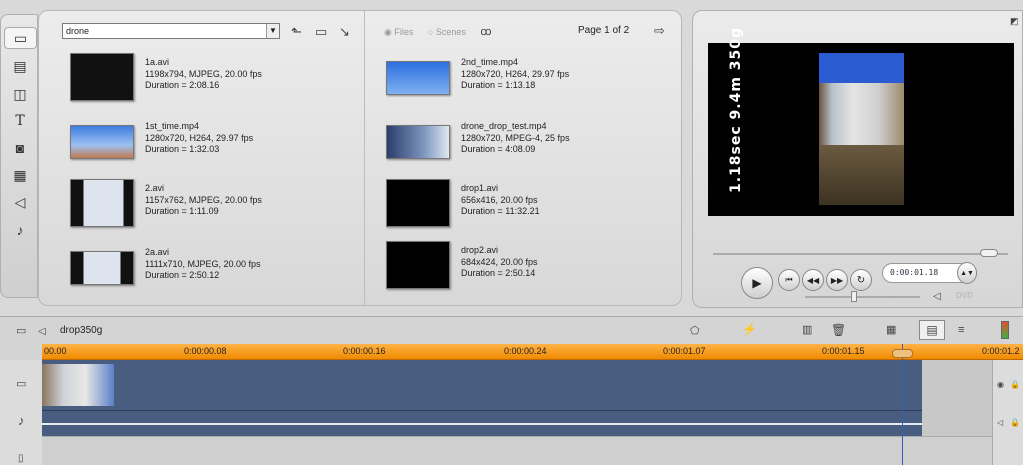 The width and height of the screenshot is (1023, 465). Describe the element at coordinates (684, 351) in the screenshot. I see `ruler-tick: 0:00:01.07` at that location.